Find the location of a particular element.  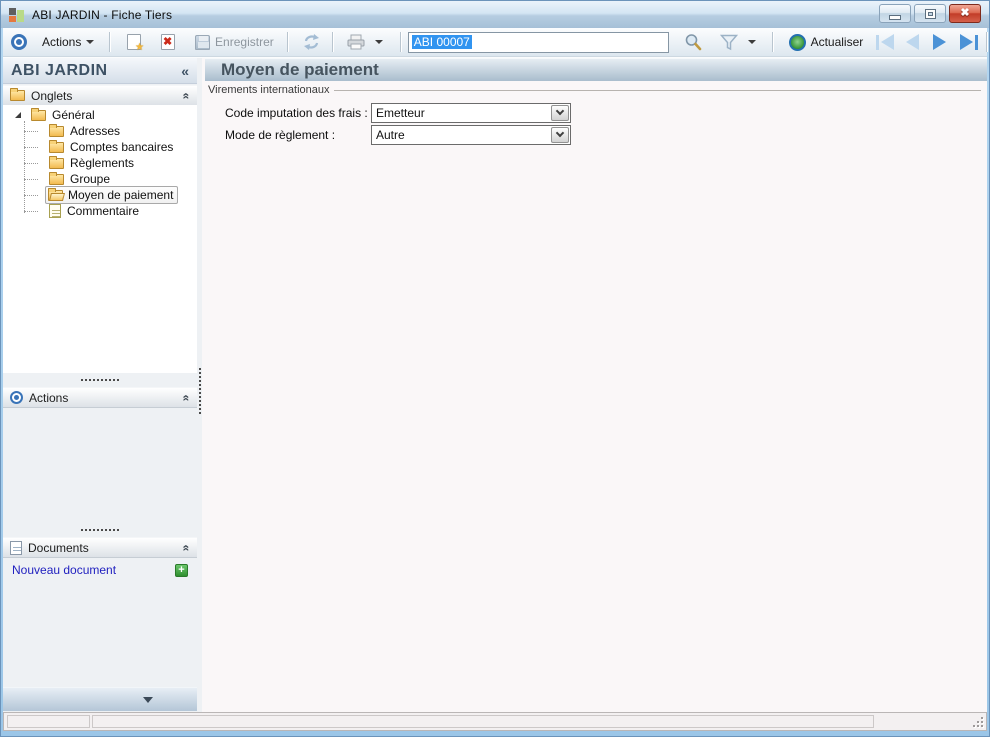

tree-item-commentaire: Commentaire is located at coordinates (99, 211).